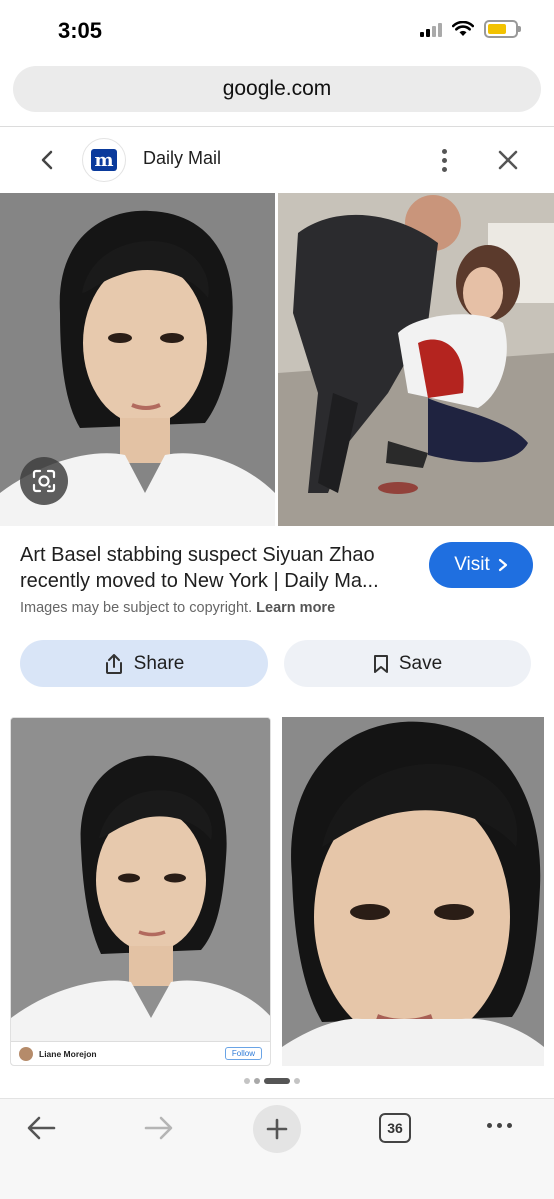  Describe the element at coordinates (380, 663) in the screenshot. I see `bookmark-icon` at that location.